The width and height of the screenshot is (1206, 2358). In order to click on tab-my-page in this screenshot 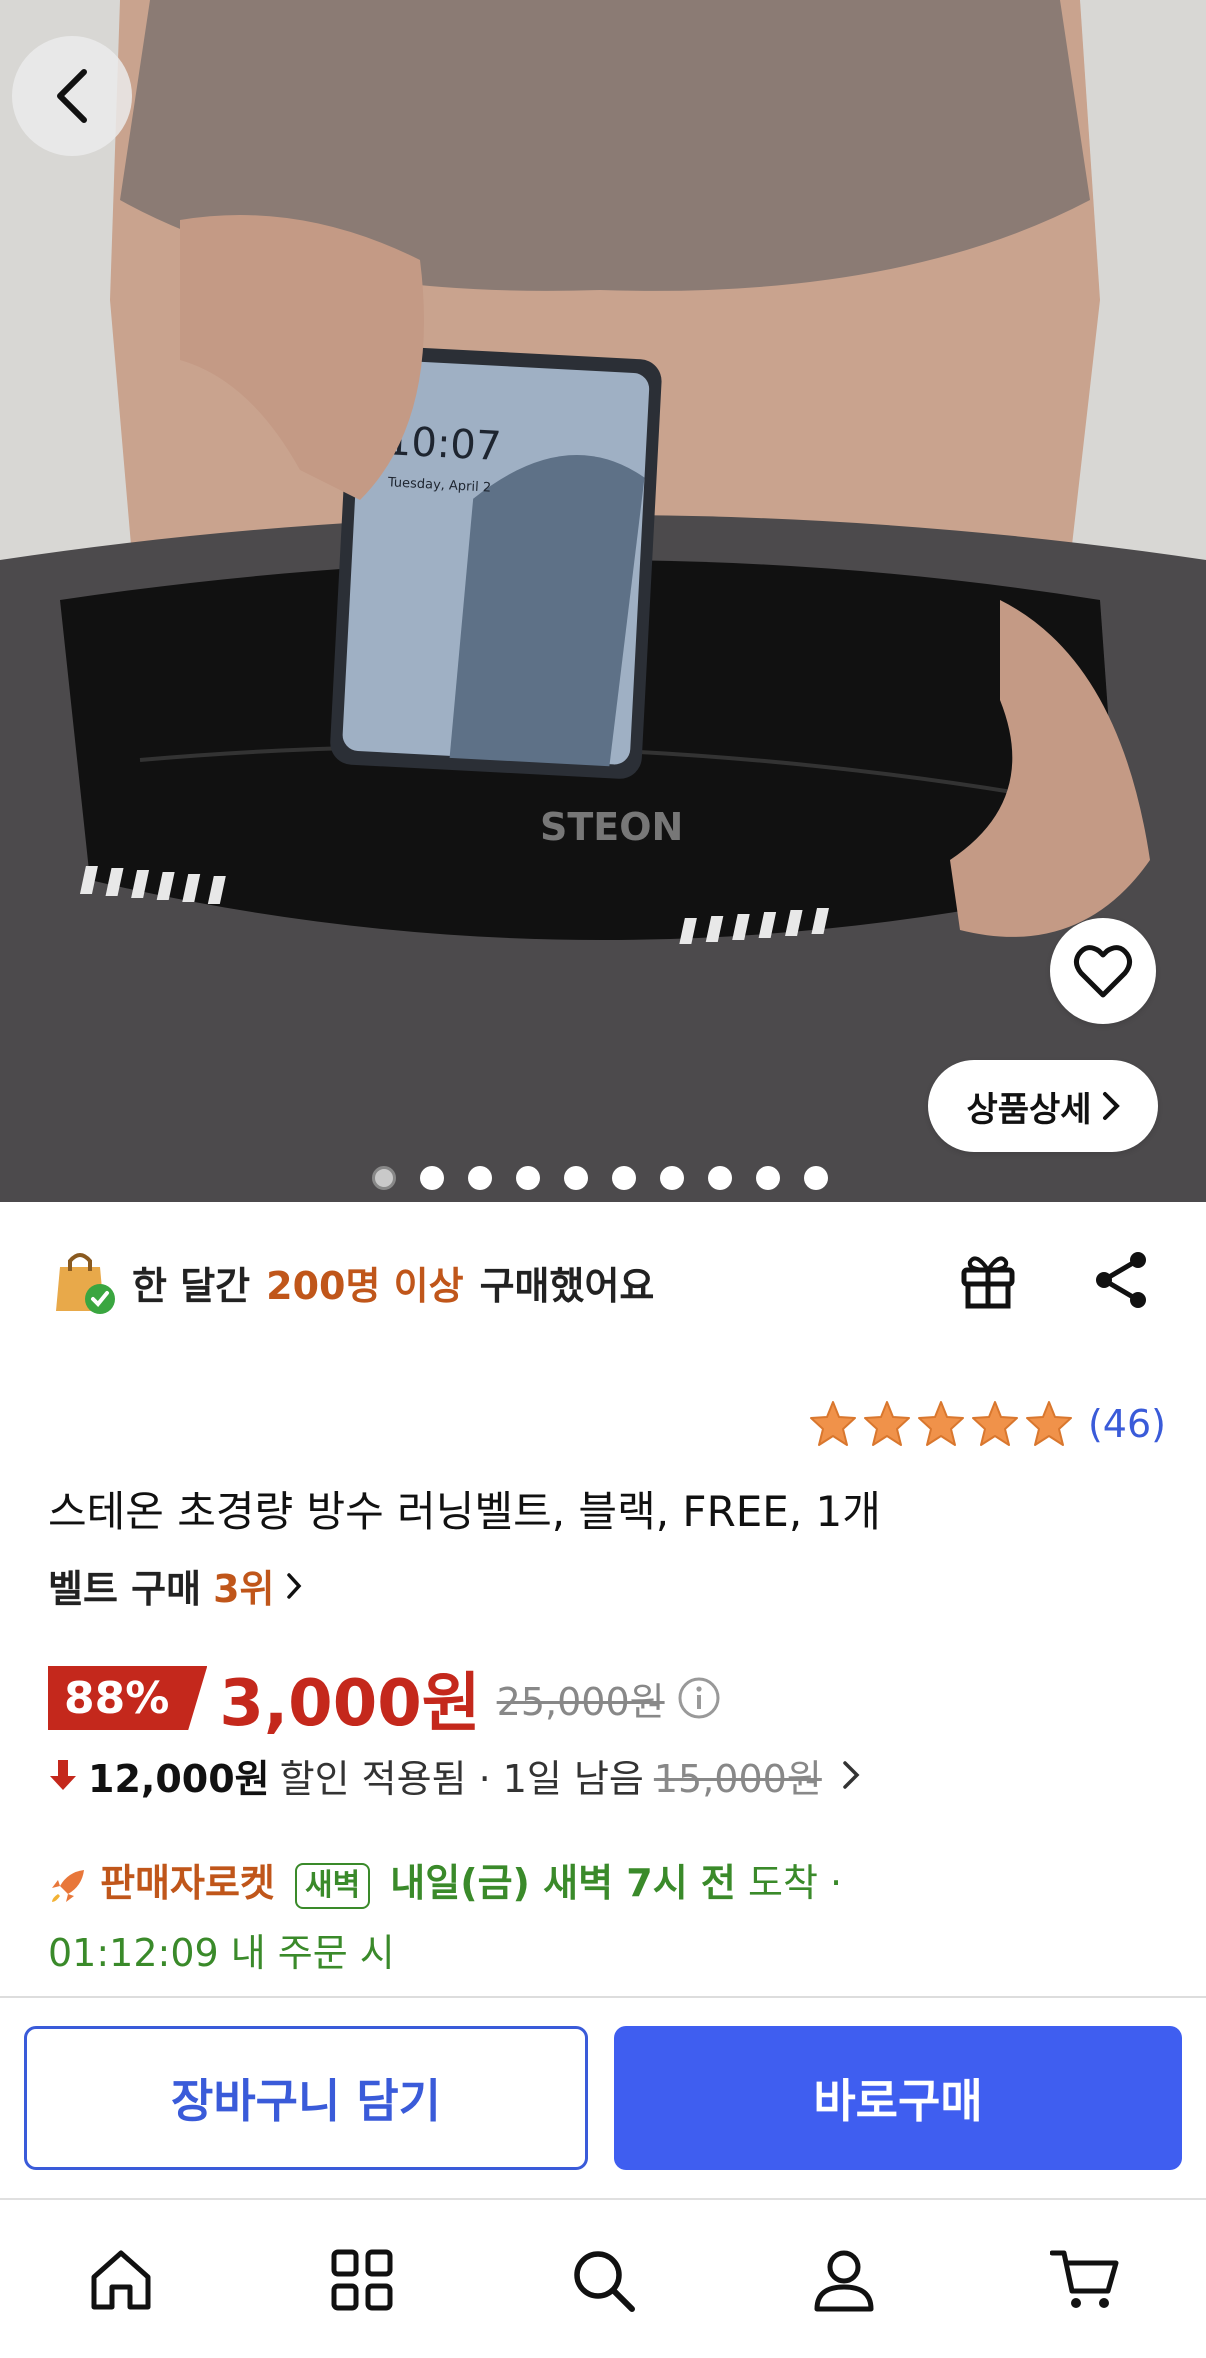, I will do `click(844, 2280)`.